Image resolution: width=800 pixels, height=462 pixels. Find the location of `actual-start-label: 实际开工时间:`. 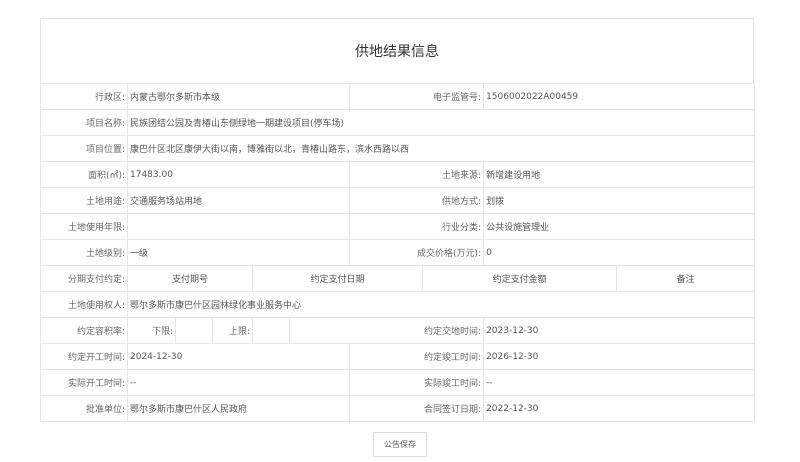

actual-start-label: 实际开工时间: is located at coordinates (84, 382).